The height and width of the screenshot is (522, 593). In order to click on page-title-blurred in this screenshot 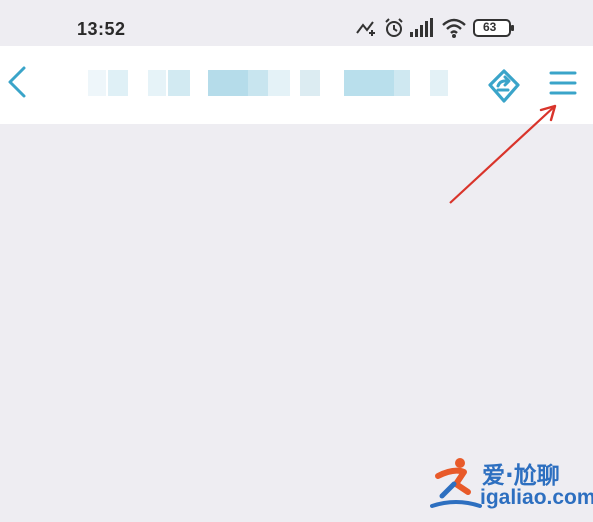, I will do `click(278, 83)`.